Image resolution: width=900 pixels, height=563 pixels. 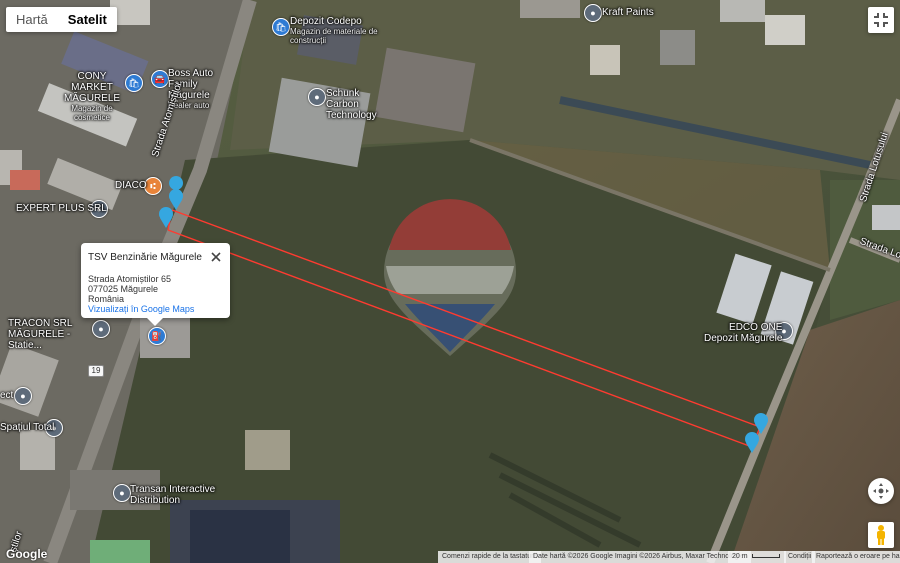 What do you see at coordinates (6, 395) in the screenshot?
I see `label-ect: ect` at bounding box center [6, 395].